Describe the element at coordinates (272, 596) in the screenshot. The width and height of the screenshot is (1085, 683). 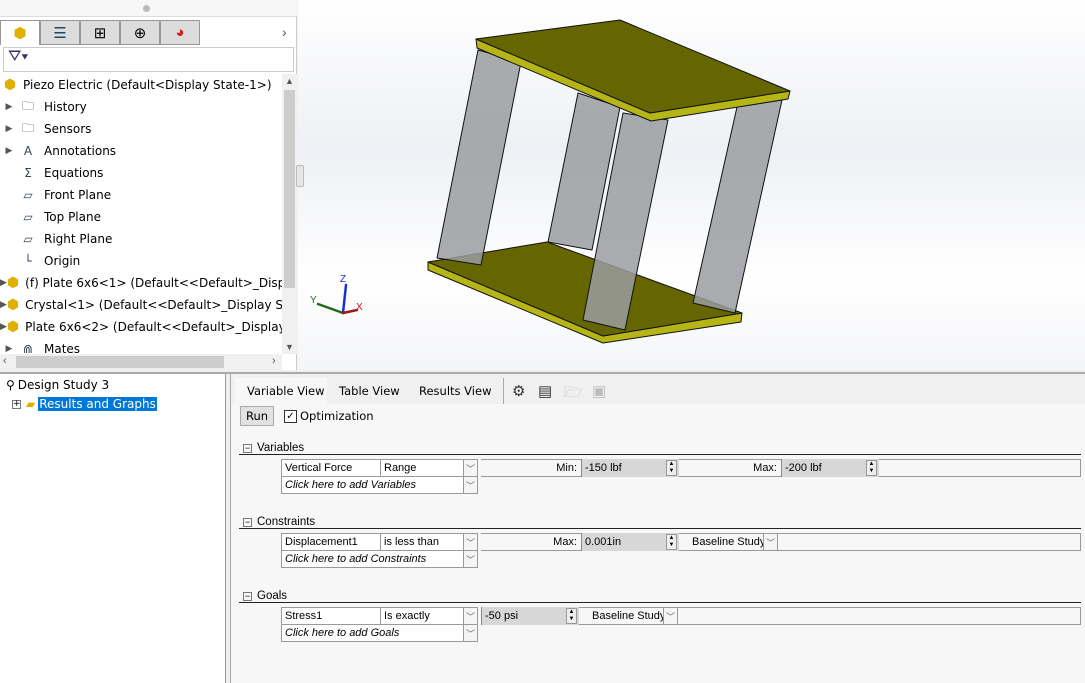
I see `section-title: Goals` at that location.